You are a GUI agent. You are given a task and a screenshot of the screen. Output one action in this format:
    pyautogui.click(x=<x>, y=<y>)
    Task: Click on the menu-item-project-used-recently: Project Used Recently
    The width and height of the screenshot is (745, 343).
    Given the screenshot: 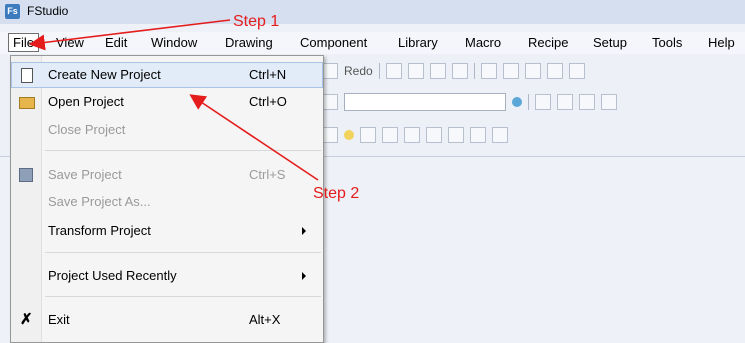 What is the action you would take?
    pyautogui.click(x=167, y=276)
    